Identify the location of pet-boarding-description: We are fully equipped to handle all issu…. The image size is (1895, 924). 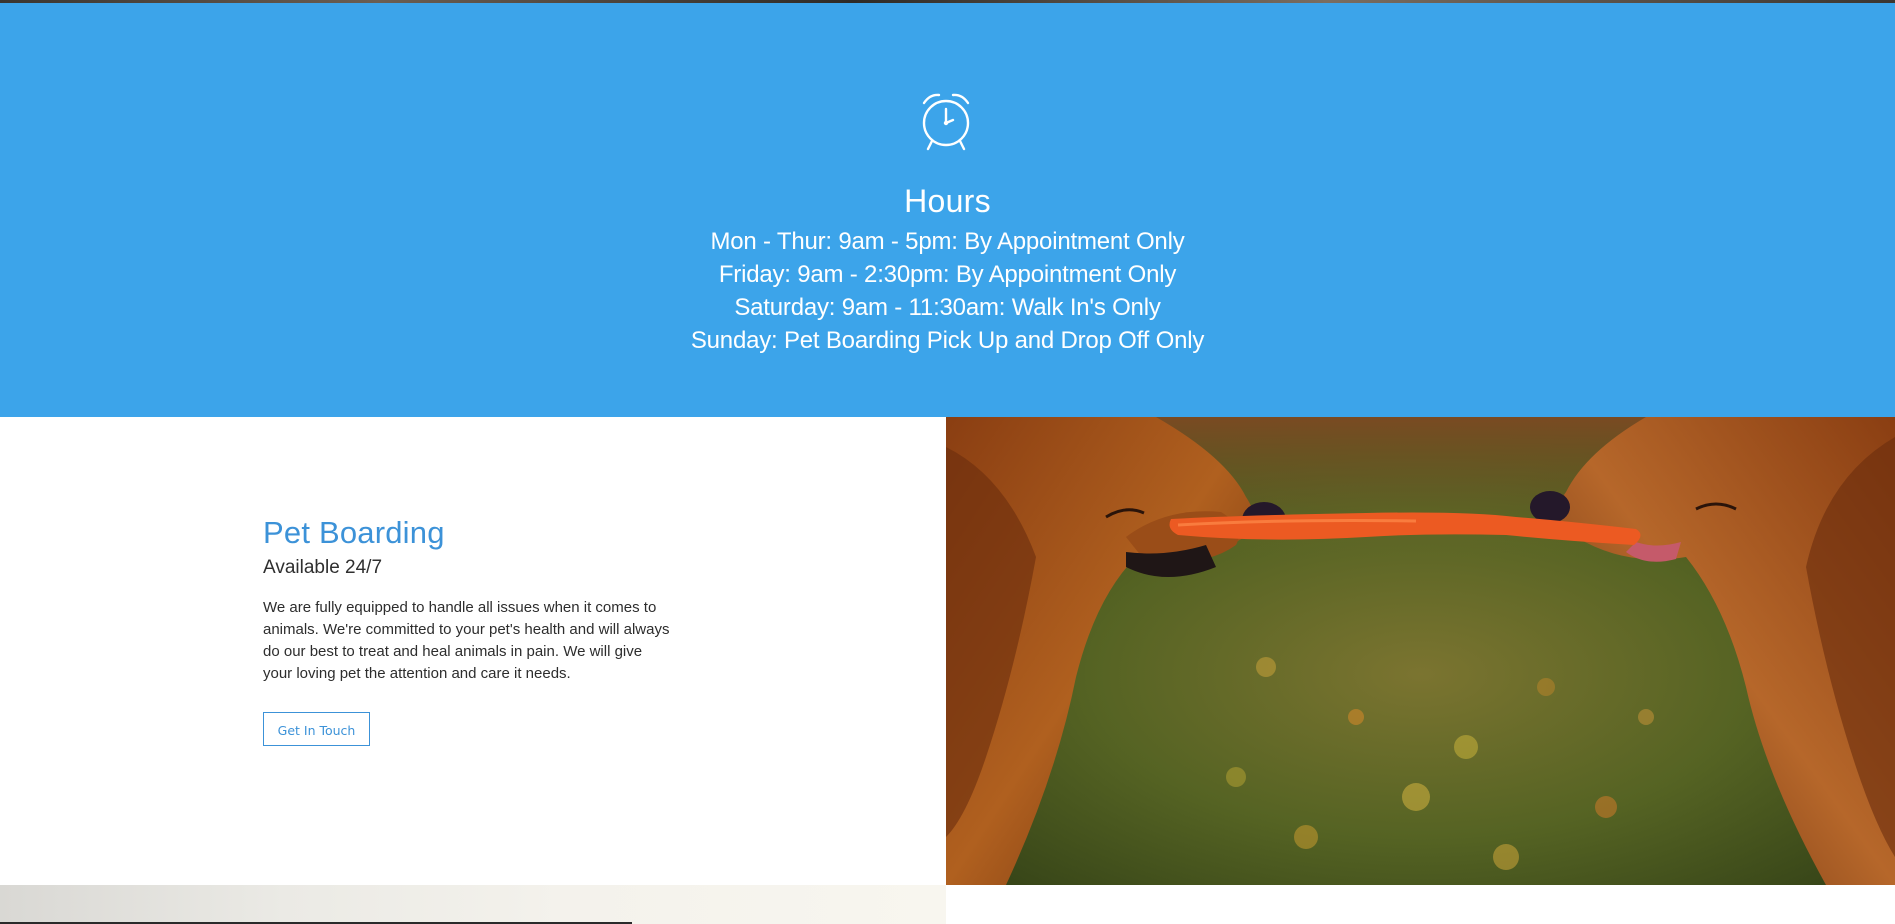
(466, 640).